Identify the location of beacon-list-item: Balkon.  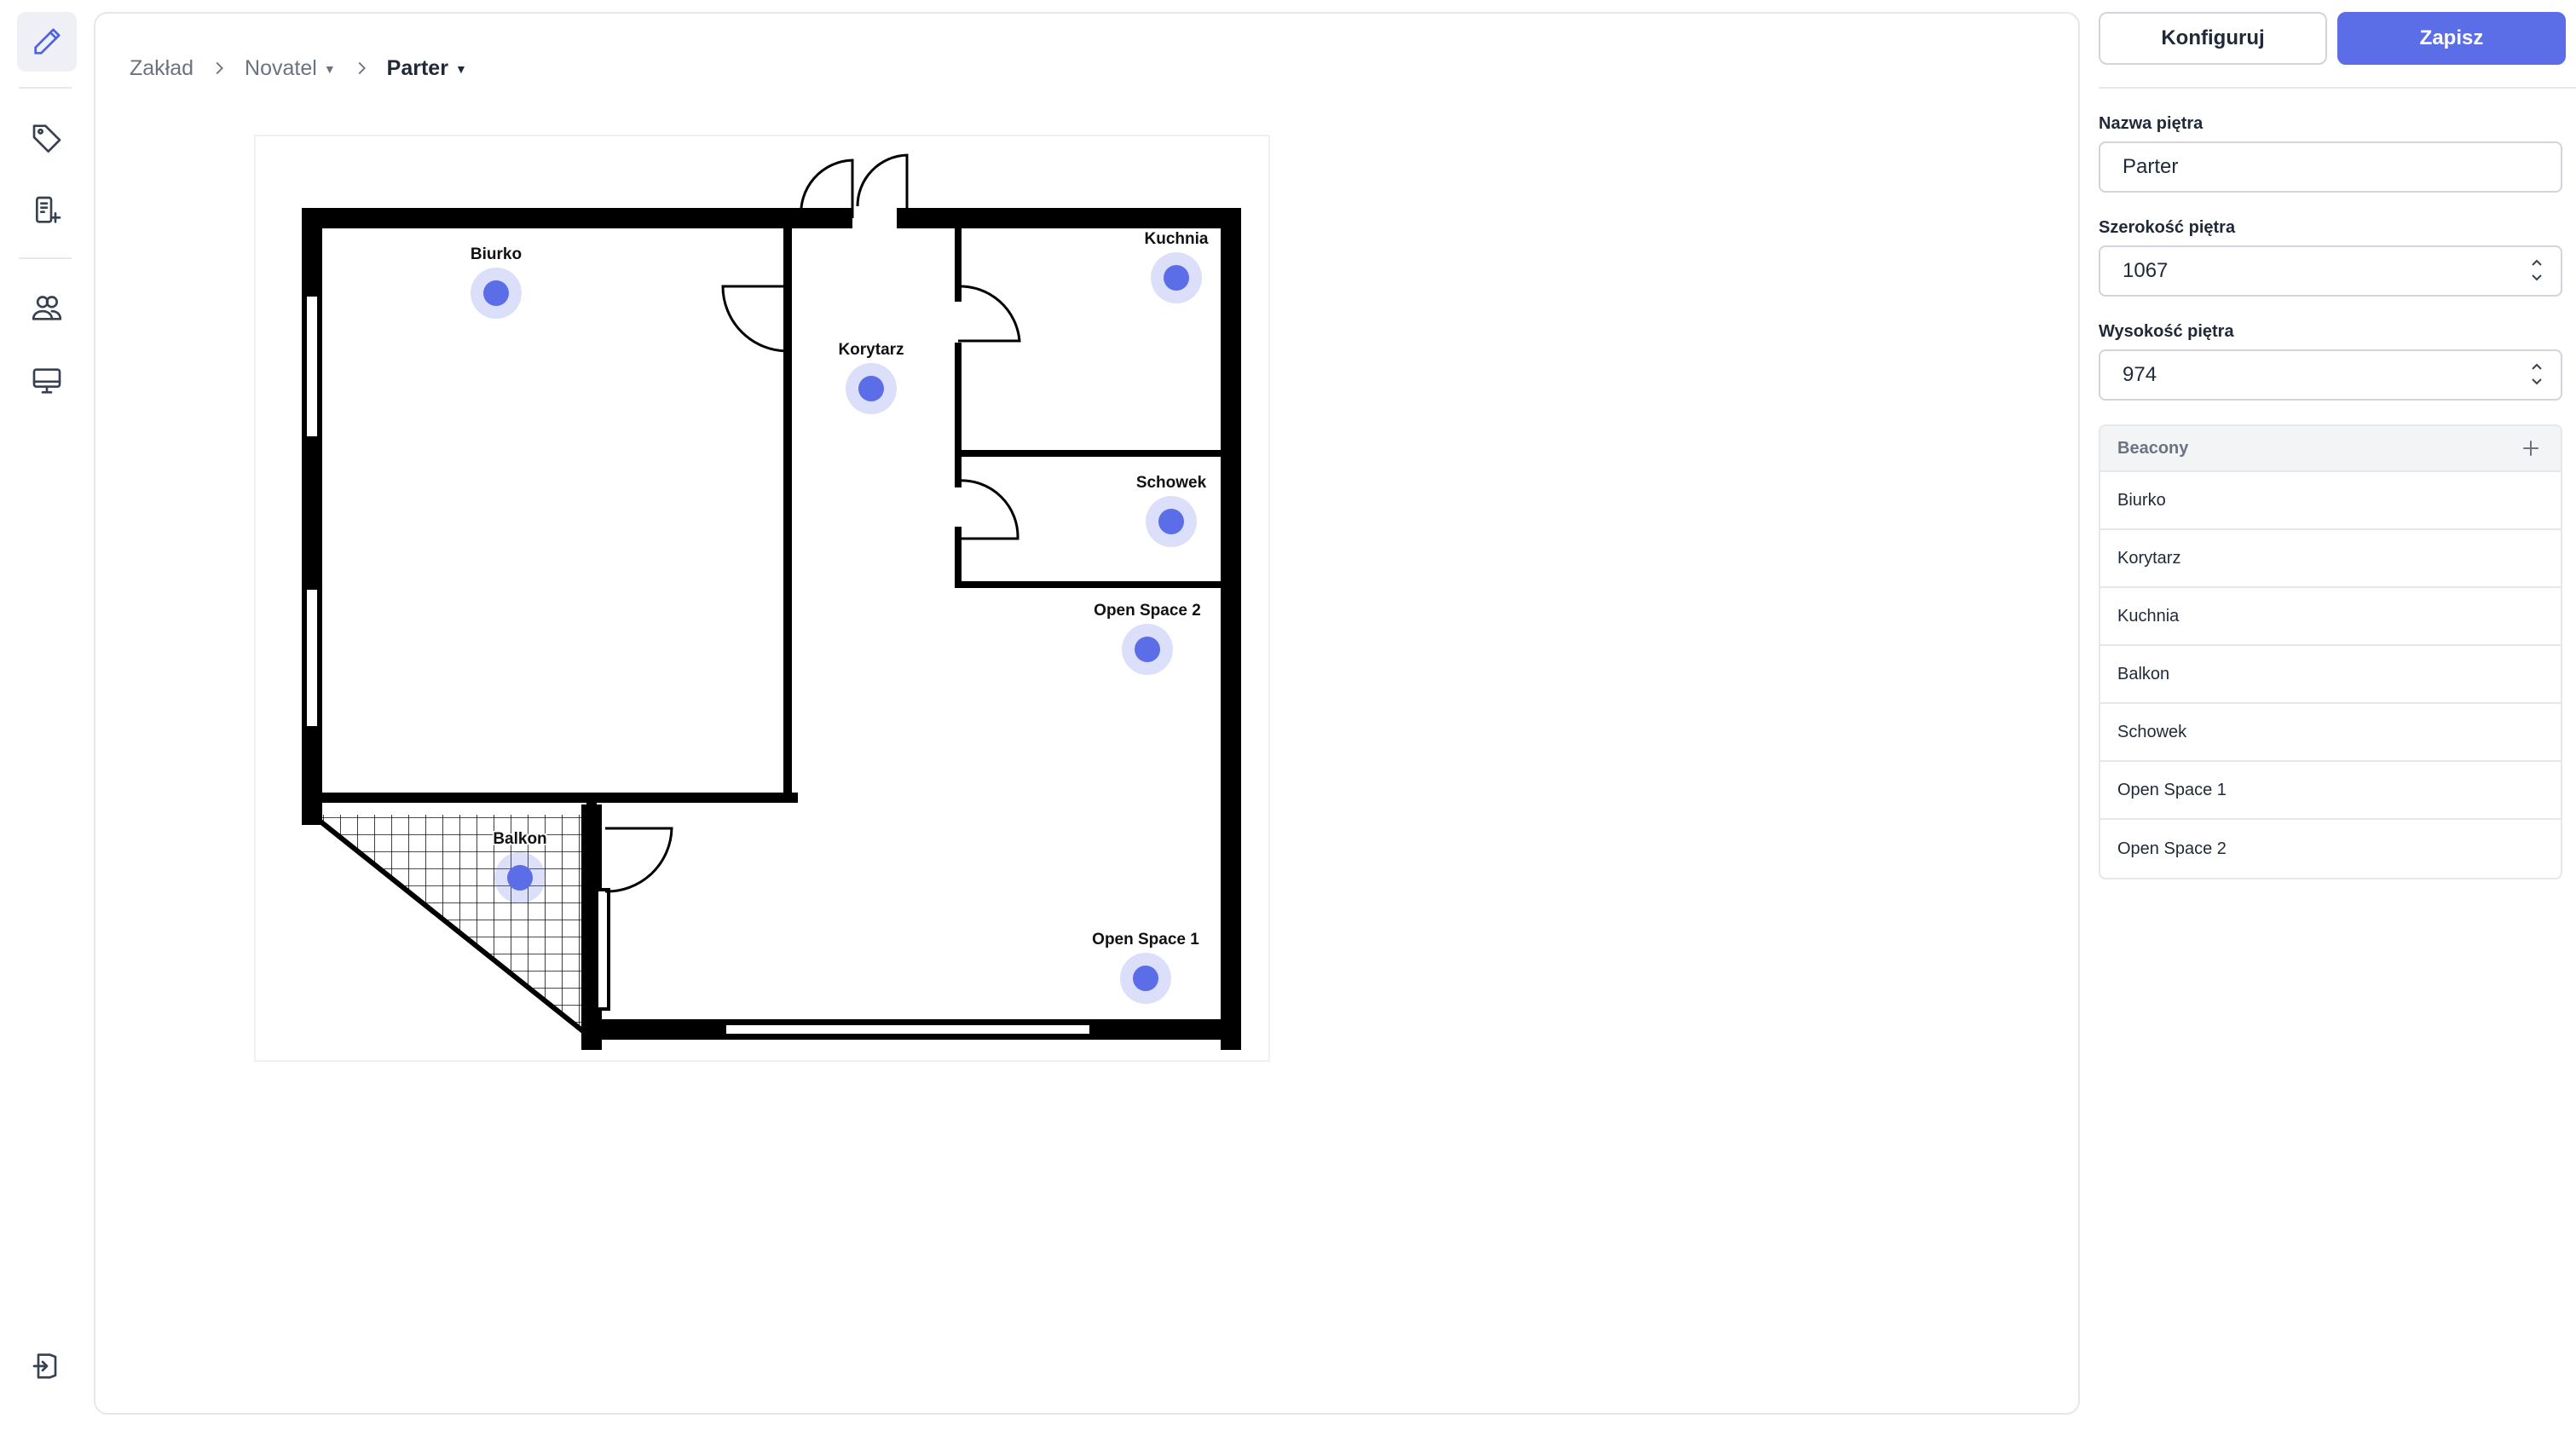
(2330, 675).